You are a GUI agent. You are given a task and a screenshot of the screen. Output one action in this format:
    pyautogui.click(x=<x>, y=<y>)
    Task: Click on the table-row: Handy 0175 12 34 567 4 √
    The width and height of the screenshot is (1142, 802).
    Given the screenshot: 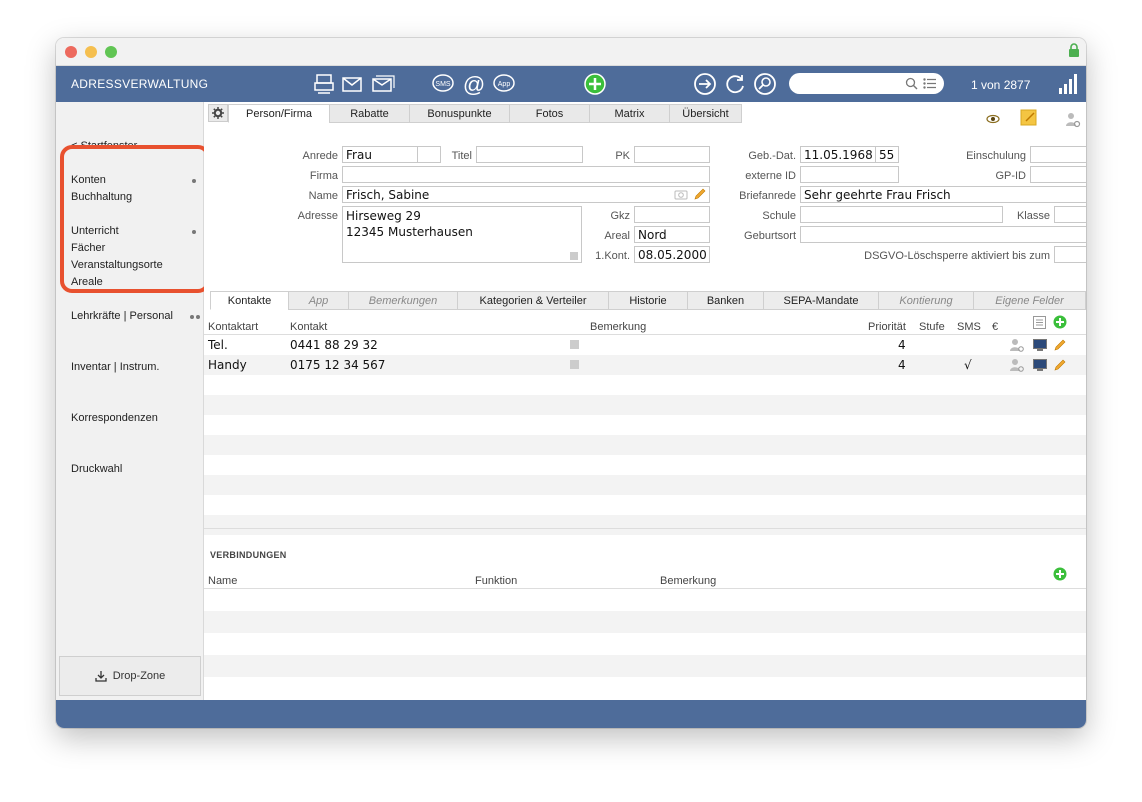 What is the action you would take?
    pyautogui.click(x=645, y=365)
    